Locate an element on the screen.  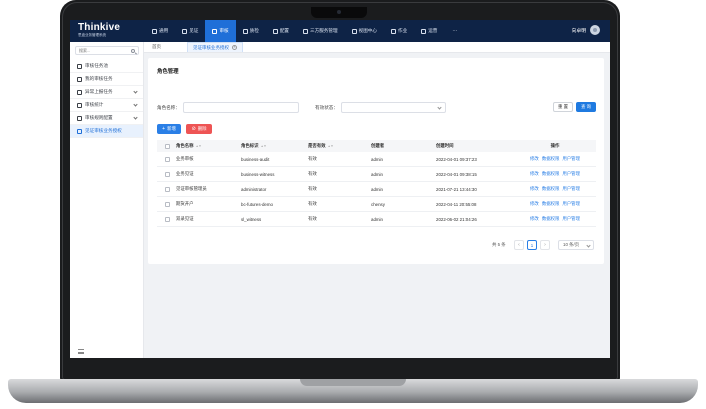
cell-role-name: 业务见证 is located at coordinates (185, 173).